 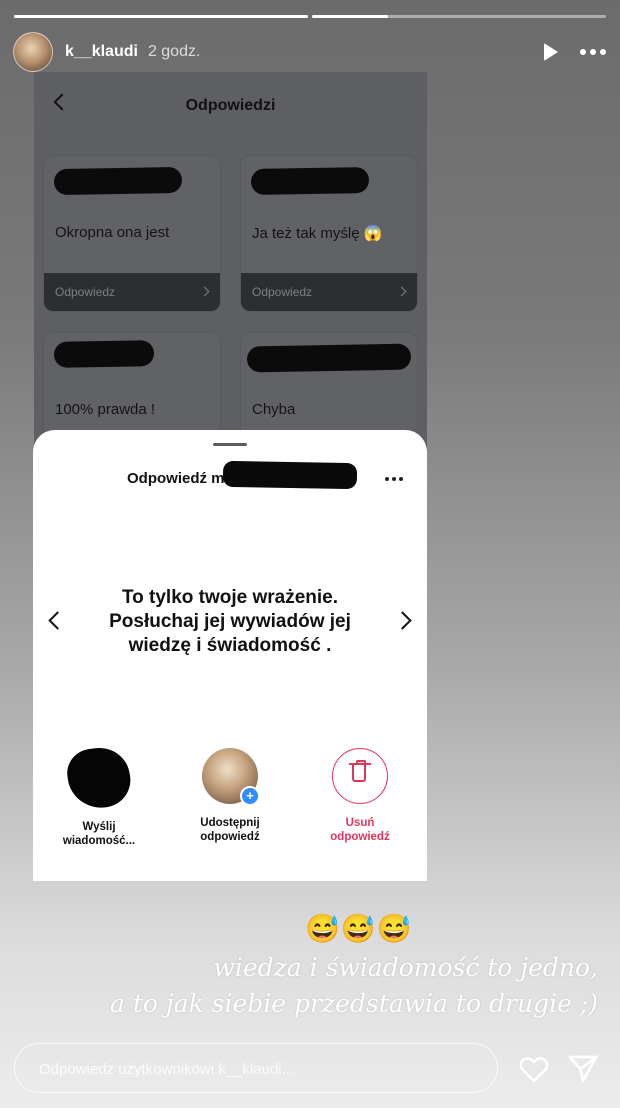 I want to click on reply-field, so click(x=256, y=1068).